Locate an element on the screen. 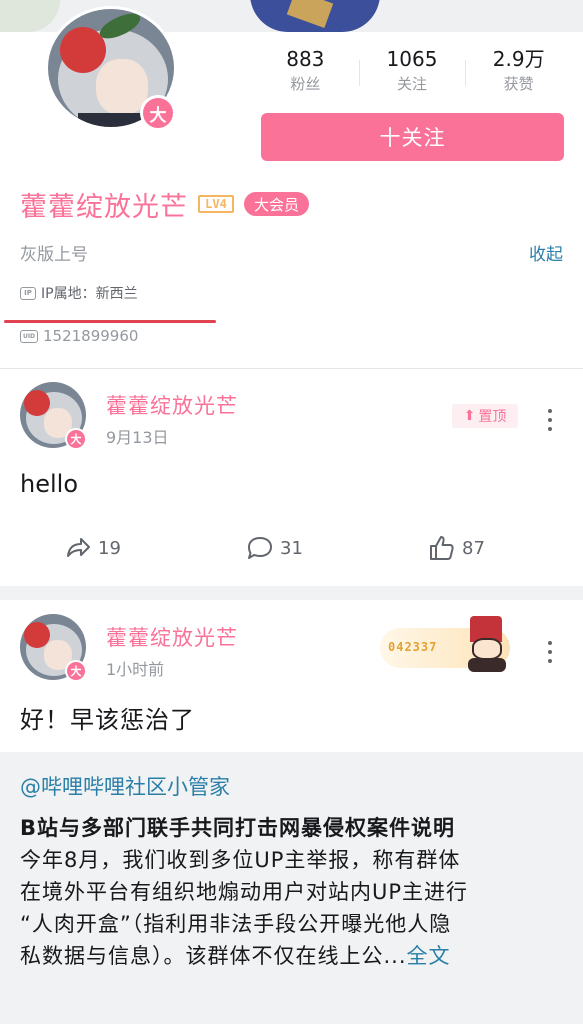 This screenshot has height=1024, width=583. comment-icon is located at coordinates (260, 548).